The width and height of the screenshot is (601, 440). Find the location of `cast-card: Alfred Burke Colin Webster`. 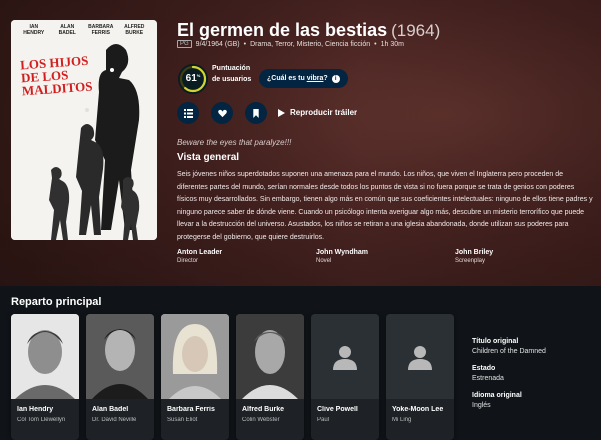

cast-card: Alfred Burke Colin Webster is located at coordinates (270, 377).